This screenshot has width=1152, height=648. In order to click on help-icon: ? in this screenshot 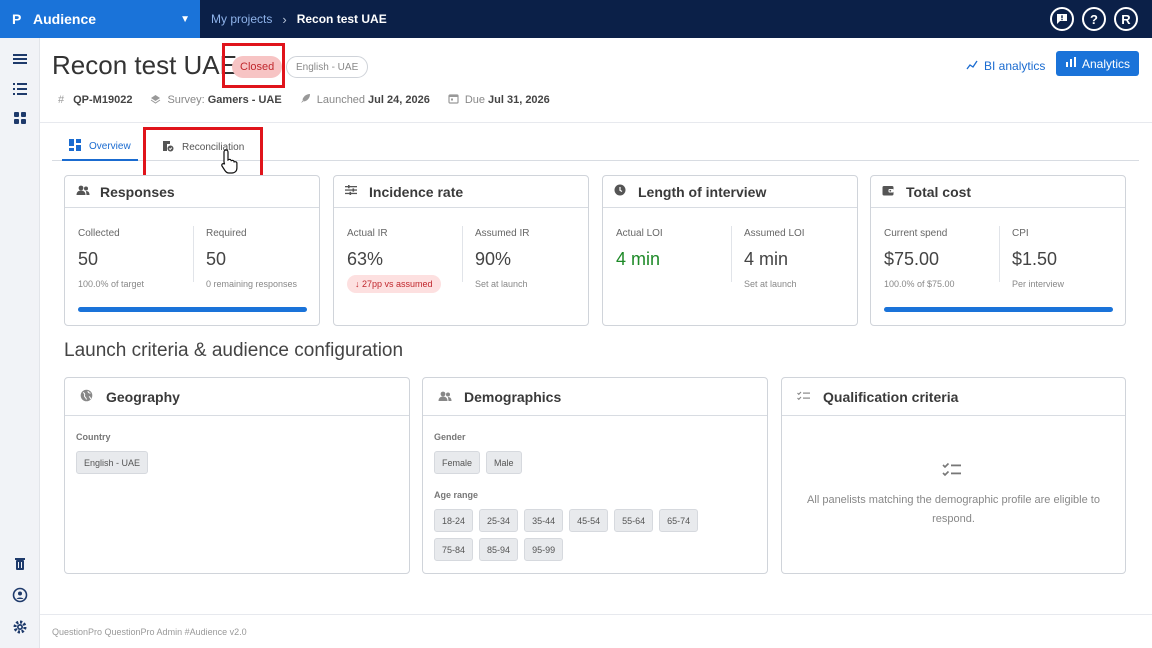, I will do `click(1094, 19)`.